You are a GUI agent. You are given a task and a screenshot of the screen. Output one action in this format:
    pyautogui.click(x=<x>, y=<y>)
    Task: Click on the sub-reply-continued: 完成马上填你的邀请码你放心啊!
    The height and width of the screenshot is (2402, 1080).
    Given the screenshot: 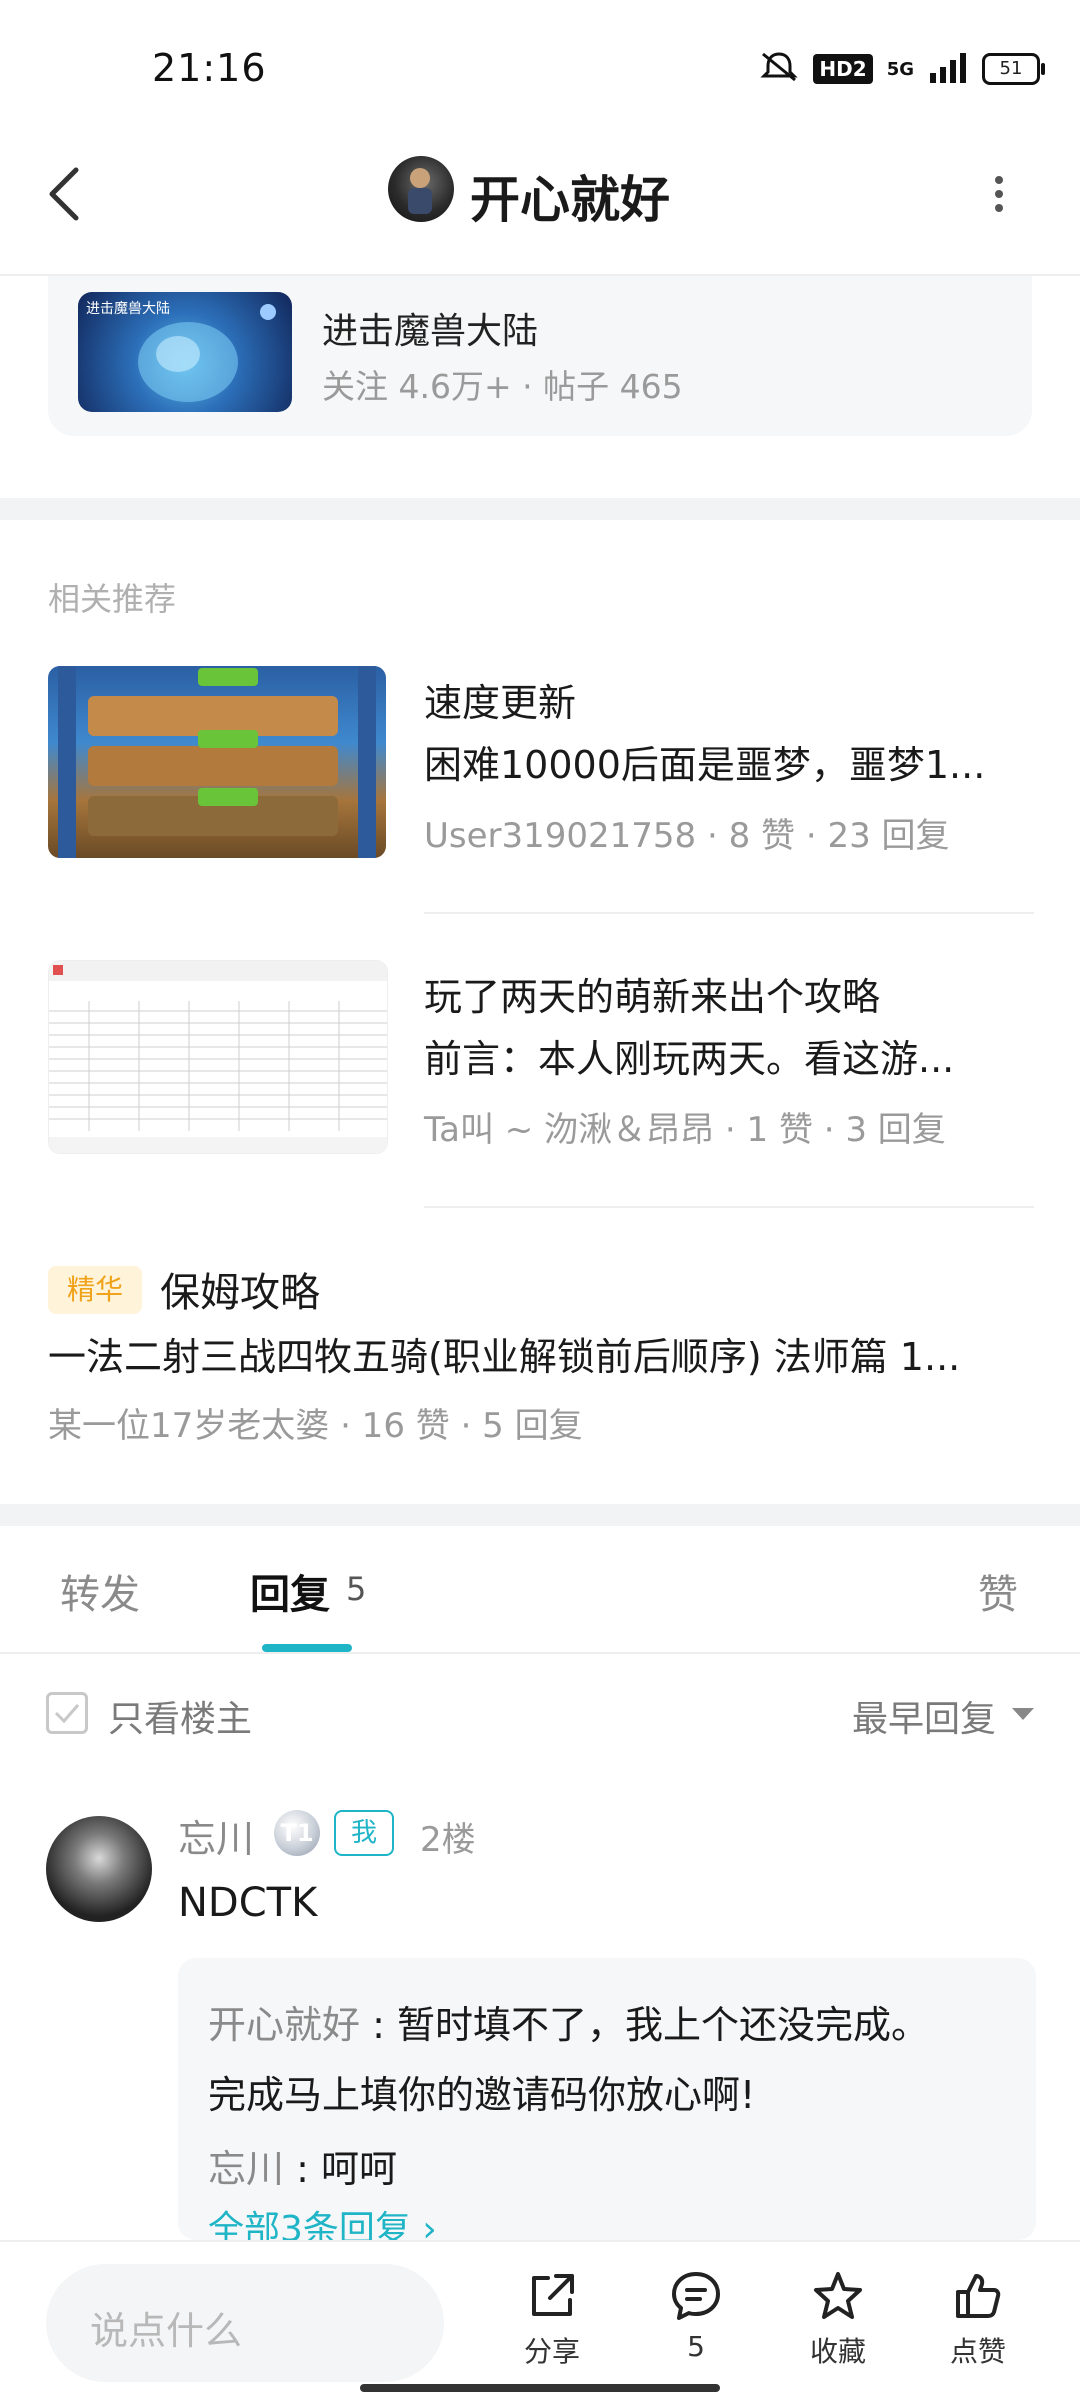 What is the action you would take?
    pyautogui.click(x=481, y=2091)
    